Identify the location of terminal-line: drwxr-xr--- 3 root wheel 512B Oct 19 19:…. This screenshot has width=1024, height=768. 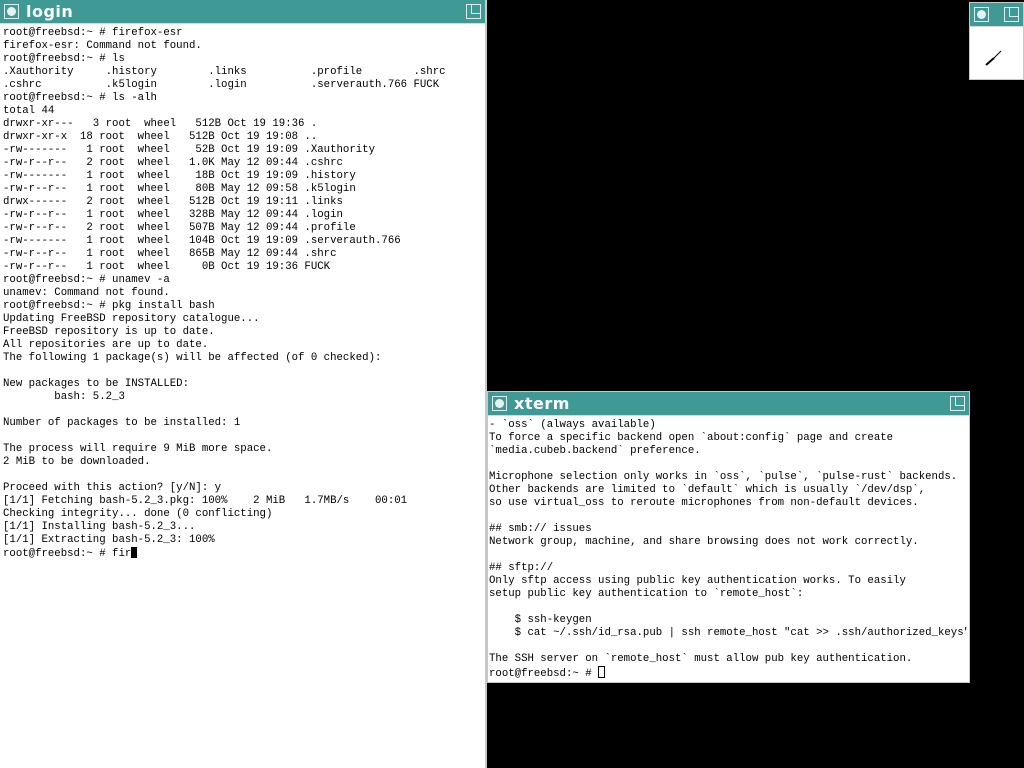
(160, 124).